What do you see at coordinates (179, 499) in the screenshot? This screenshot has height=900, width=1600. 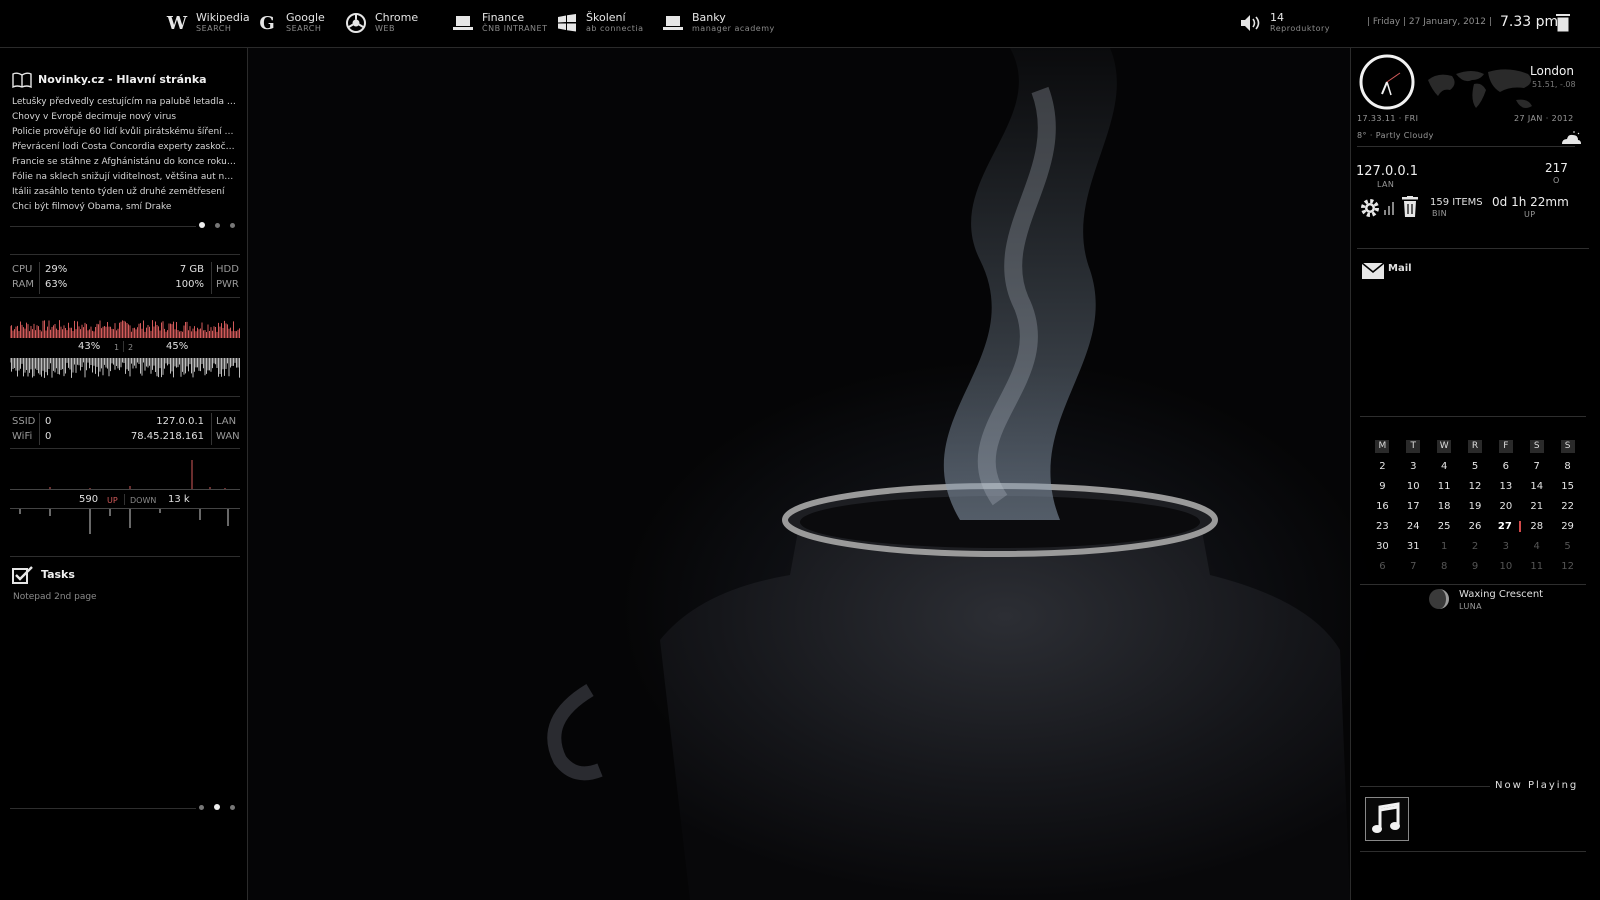 I see `download-value: 13 k` at bounding box center [179, 499].